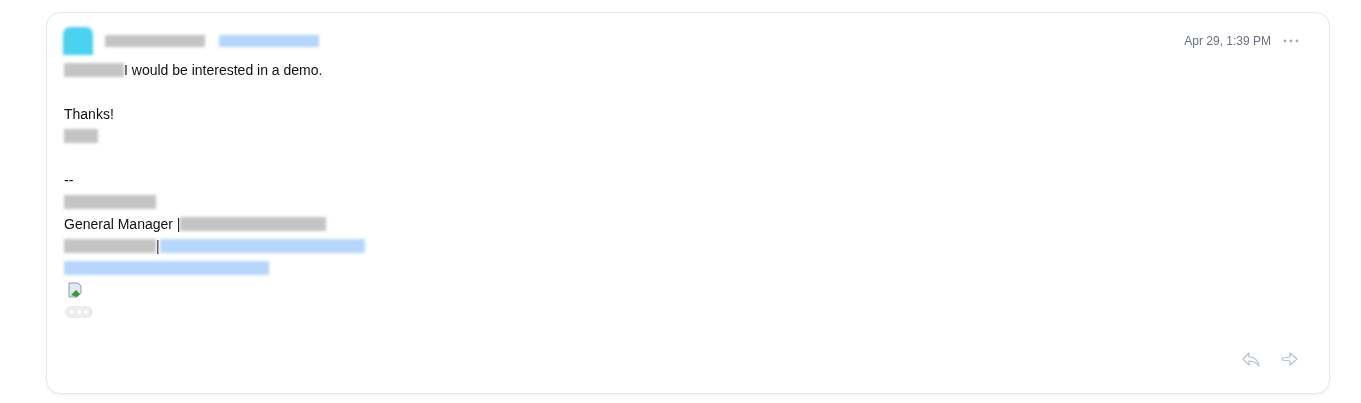 The width and height of the screenshot is (1361, 403). Describe the element at coordinates (78, 41) in the screenshot. I see `redacted-avatar` at that location.